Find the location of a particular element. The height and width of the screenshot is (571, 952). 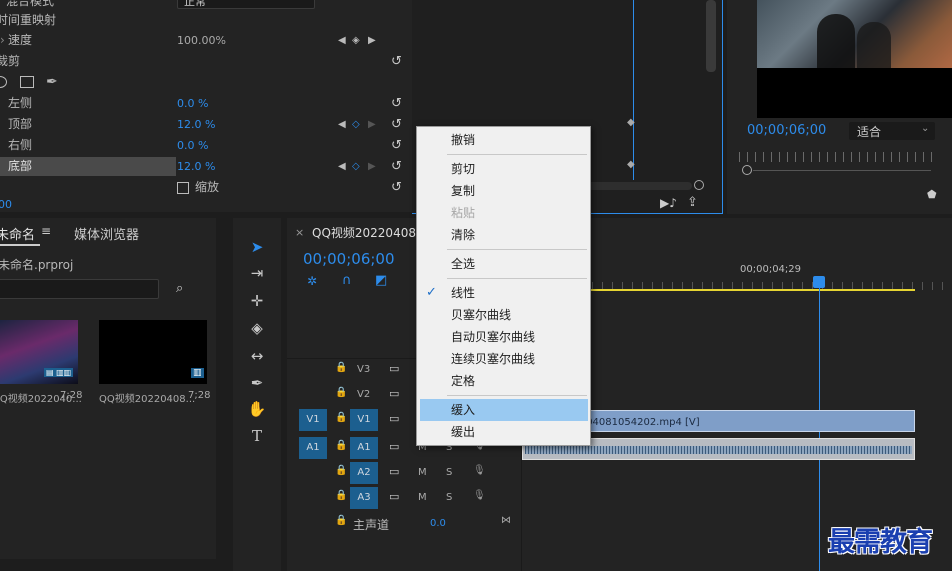

menu-item-clear: 清除 is located at coordinates (504, 235).